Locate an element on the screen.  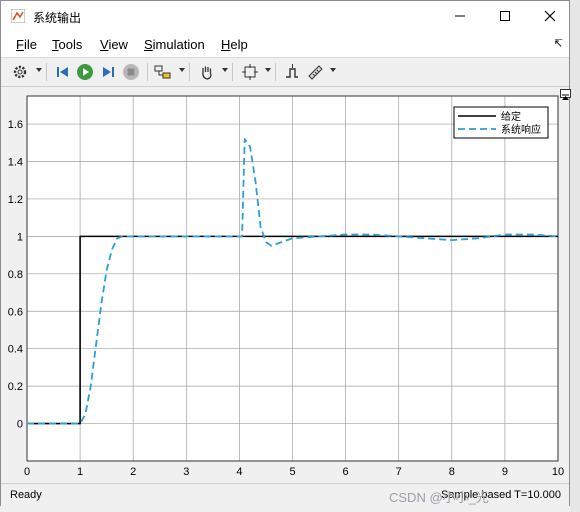
up-arrow-icon is located at coordinates (565, 97).